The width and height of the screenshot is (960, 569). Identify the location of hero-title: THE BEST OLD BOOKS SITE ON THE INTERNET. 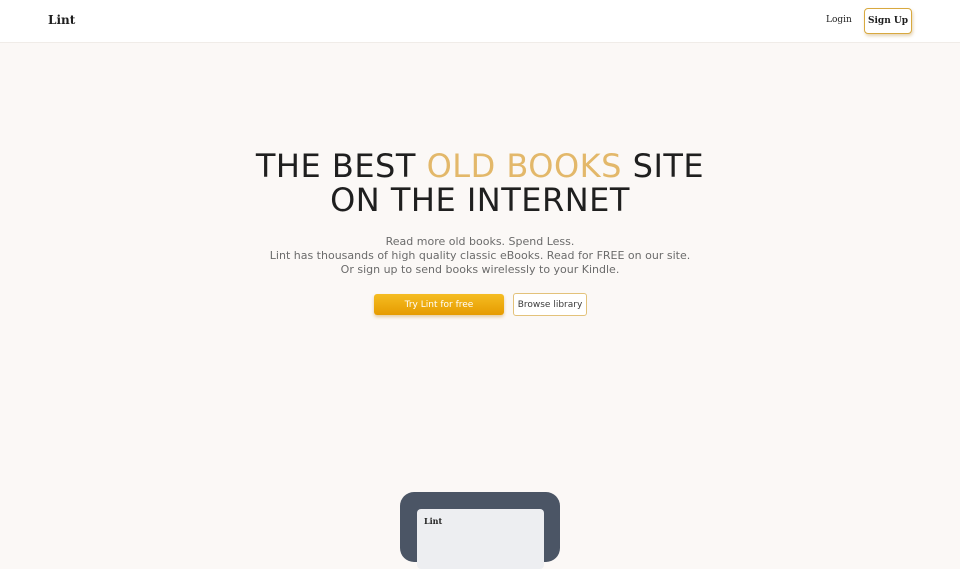
(480, 183).